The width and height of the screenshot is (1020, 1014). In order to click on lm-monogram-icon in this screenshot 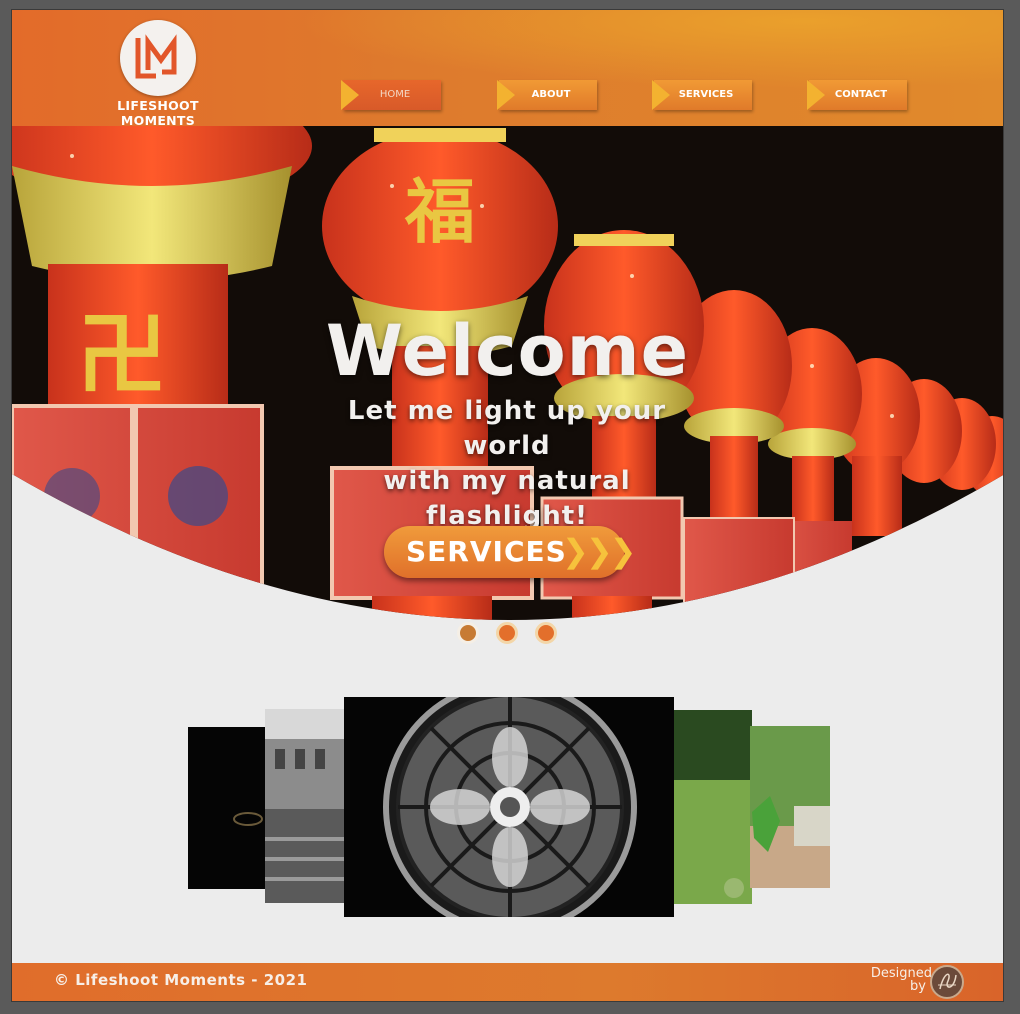, I will do `click(156, 56)`.